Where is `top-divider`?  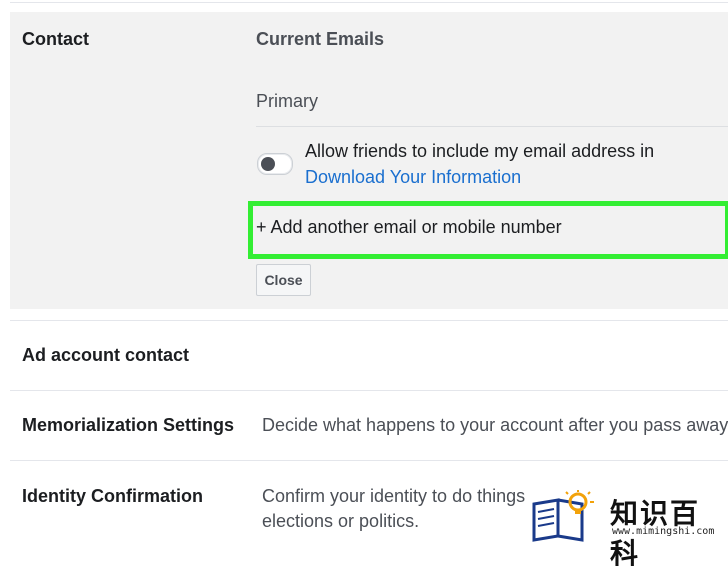
top-divider is located at coordinates (369, 2).